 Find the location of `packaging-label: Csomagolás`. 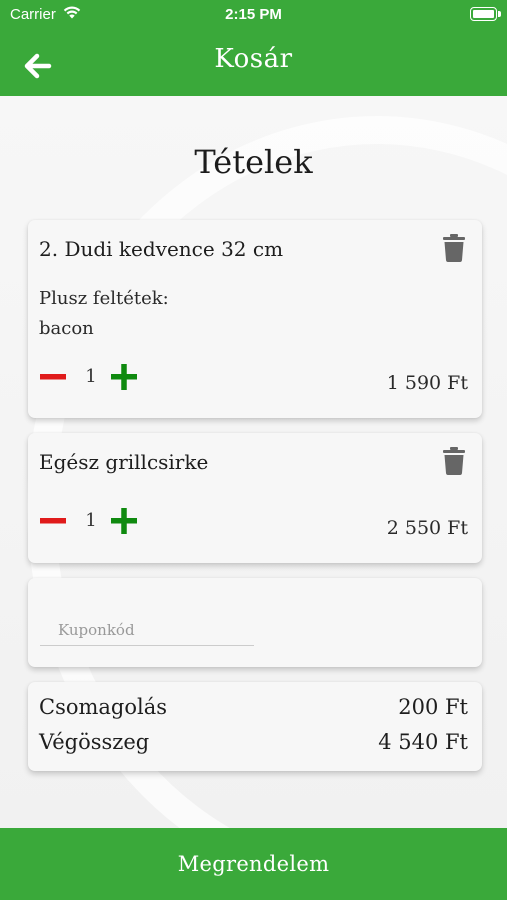

packaging-label: Csomagolás is located at coordinates (103, 707).